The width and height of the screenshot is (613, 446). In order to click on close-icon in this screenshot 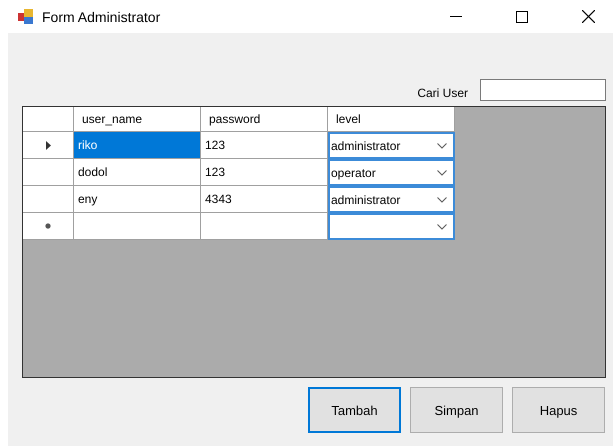, I will do `click(588, 16)`.